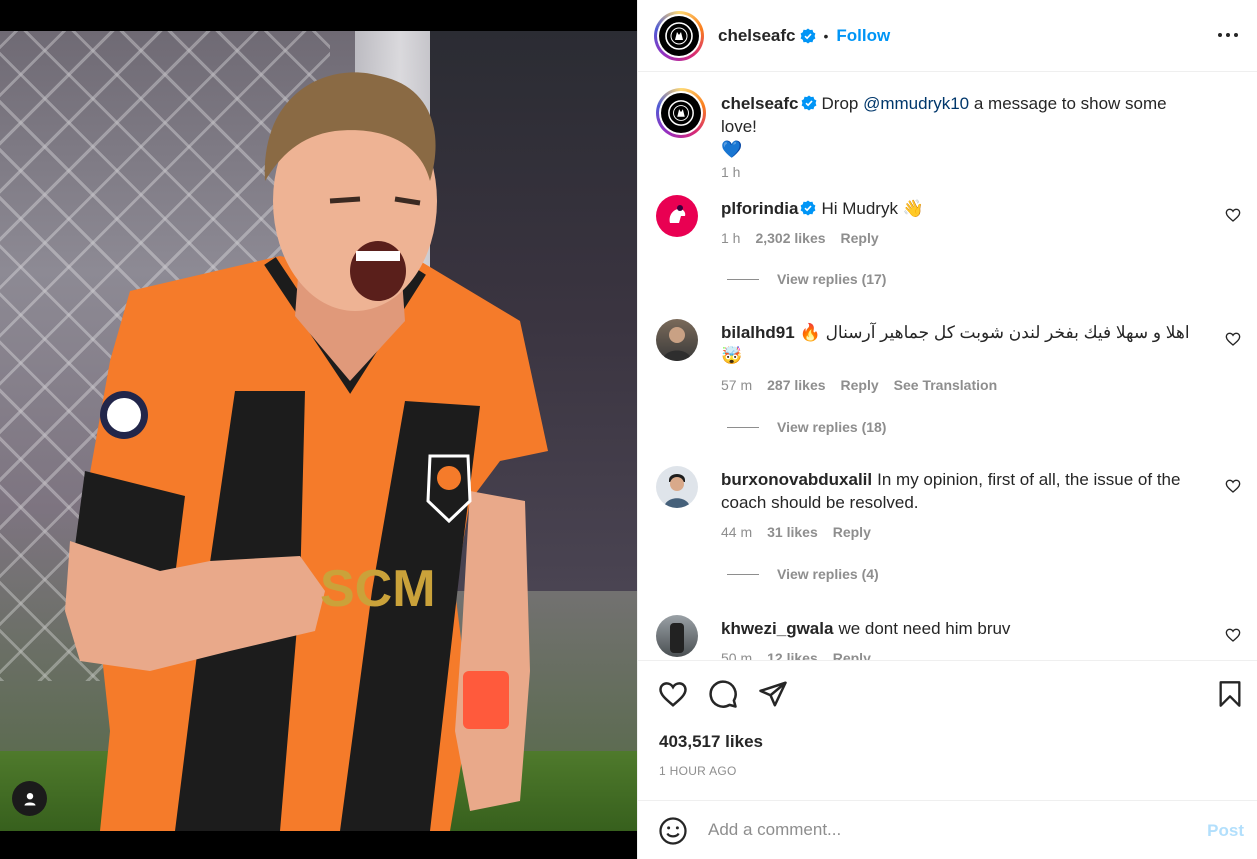 Image resolution: width=1257 pixels, height=859 pixels. I want to click on caption-time: 1 h, so click(731, 172).